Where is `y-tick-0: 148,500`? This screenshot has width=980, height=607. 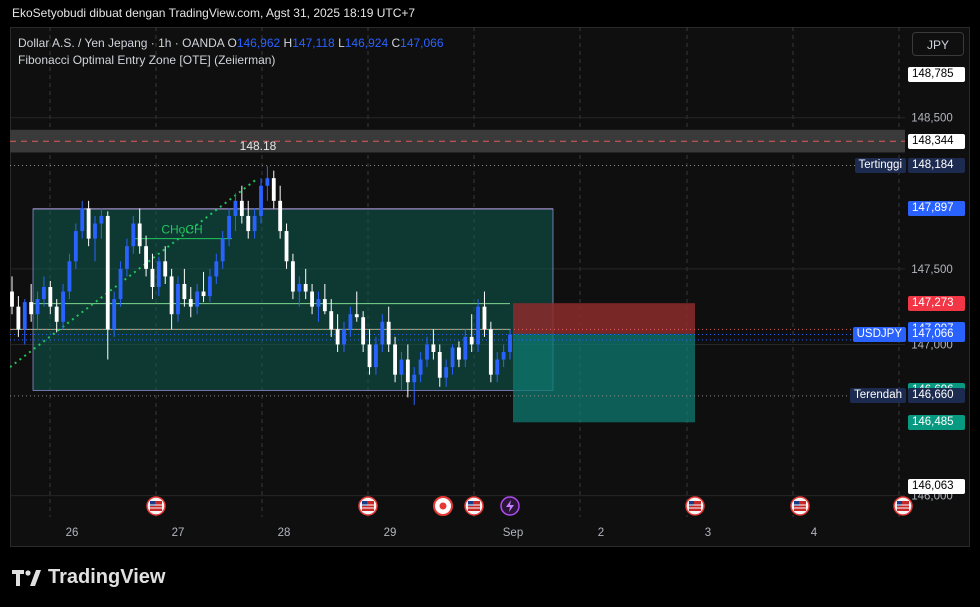
y-tick-0: 148,500 is located at coordinates (932, 119).